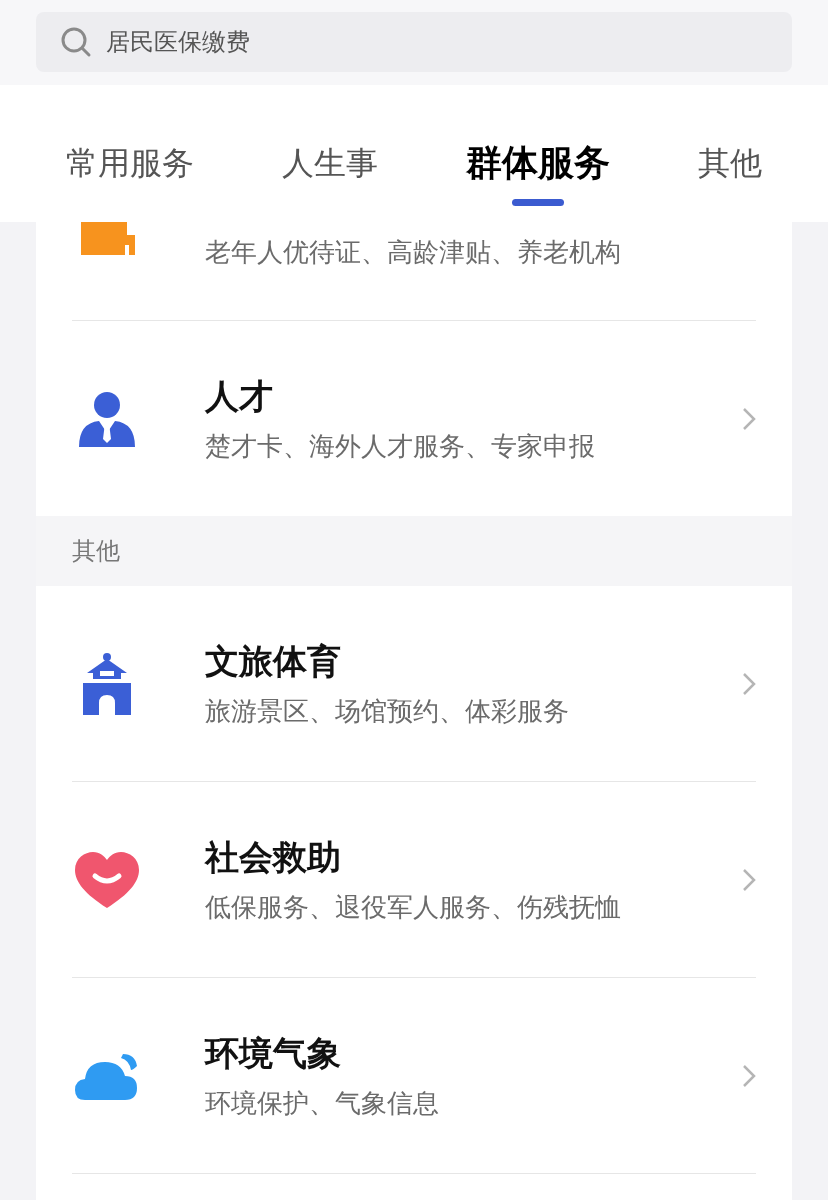  What do you see at coordinates (414, 879) in the screenshot?
I see `service-item: 社会救助 低保服务、退役军人服务、伤残抚恤` at bounding box center [414, 879].